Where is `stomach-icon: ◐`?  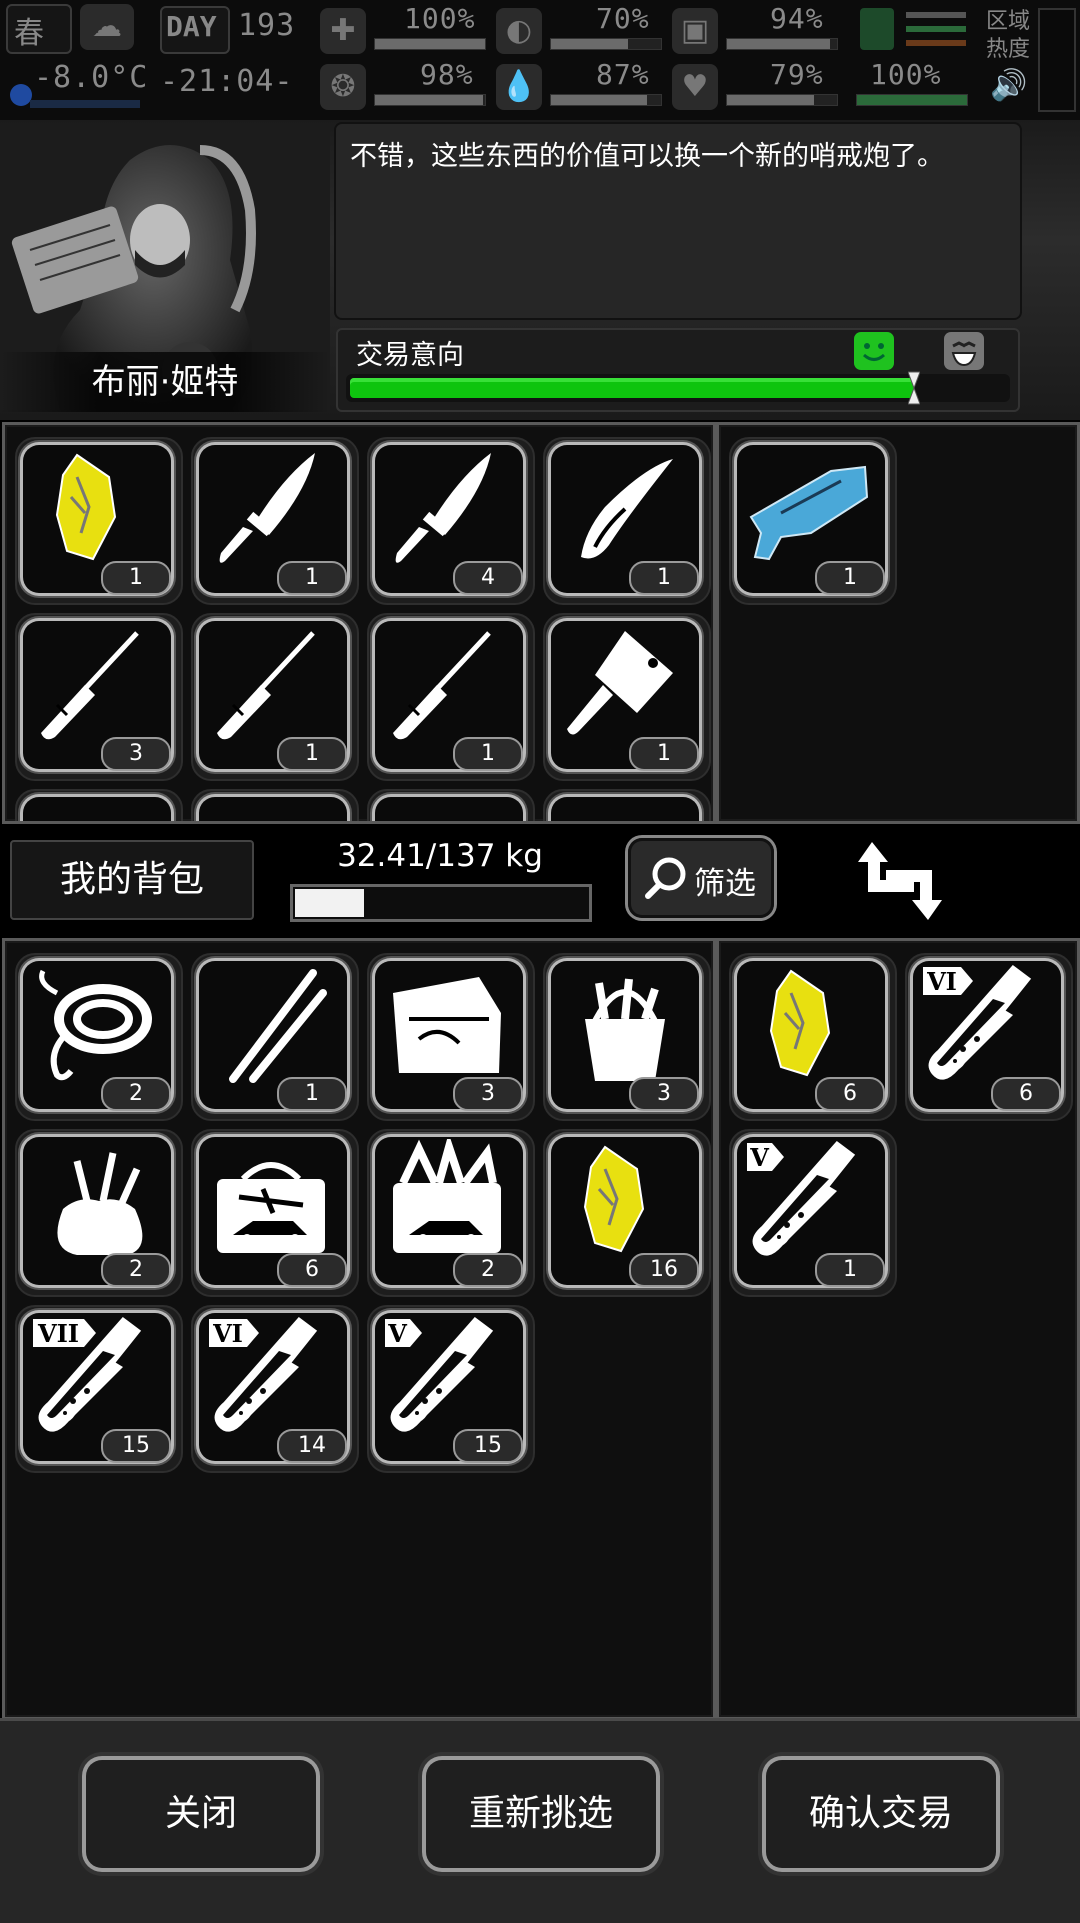
stomach-icon: ◐ is located at coordinates (519, 31).